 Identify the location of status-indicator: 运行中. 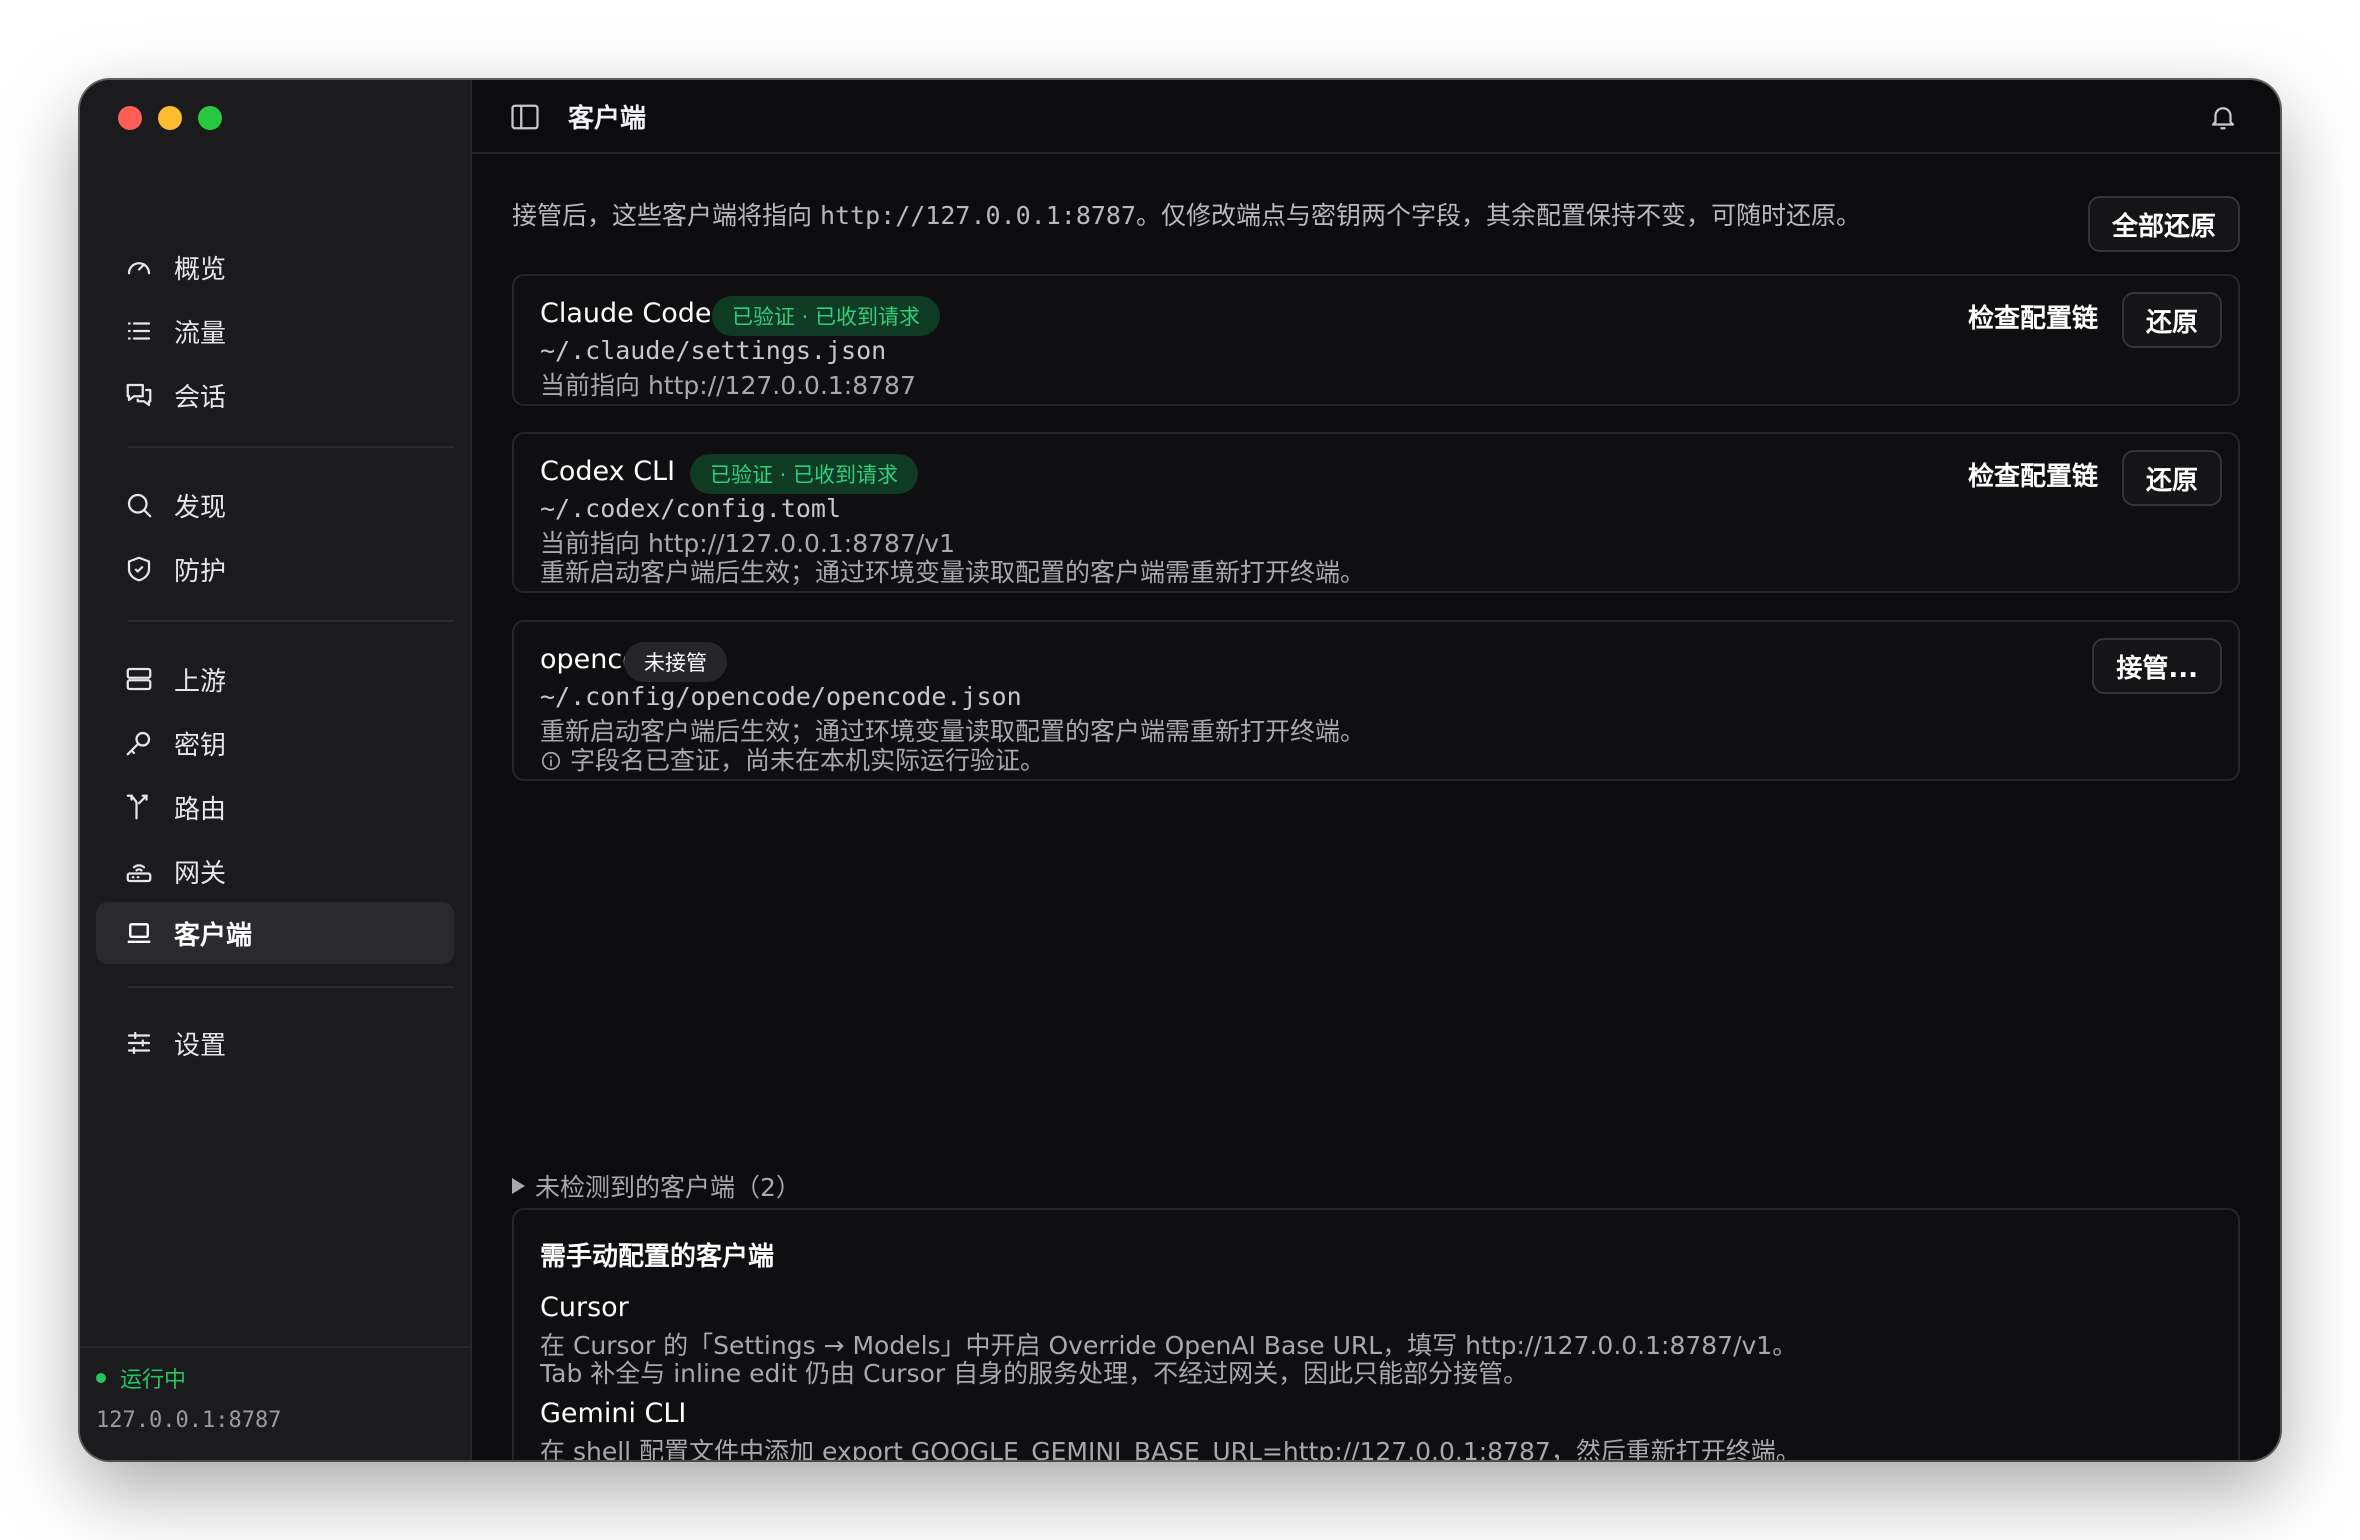
(141, 1378).